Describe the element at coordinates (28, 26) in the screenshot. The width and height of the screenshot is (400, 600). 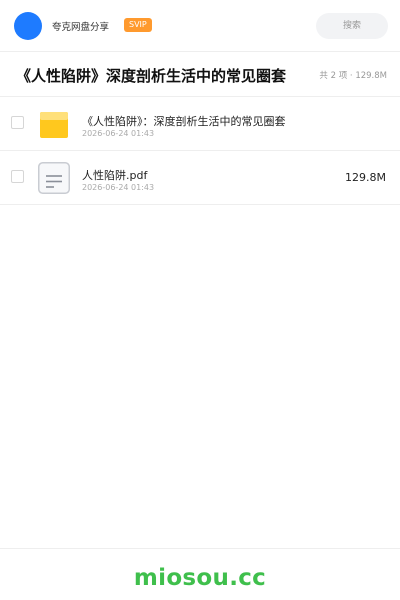
I see `avatar` at that location.